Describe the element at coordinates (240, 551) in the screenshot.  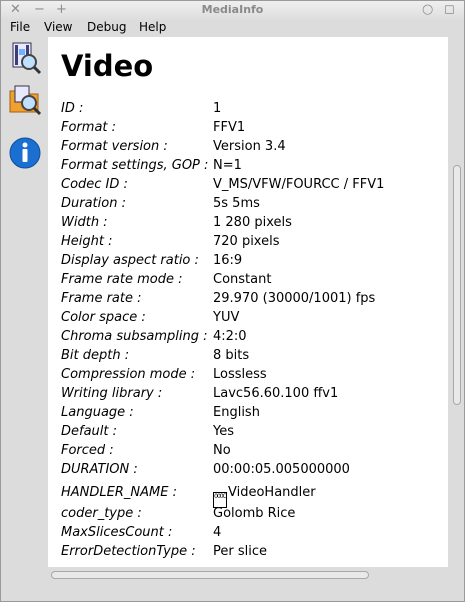
I see `info-row-value: Per slice` at that location.